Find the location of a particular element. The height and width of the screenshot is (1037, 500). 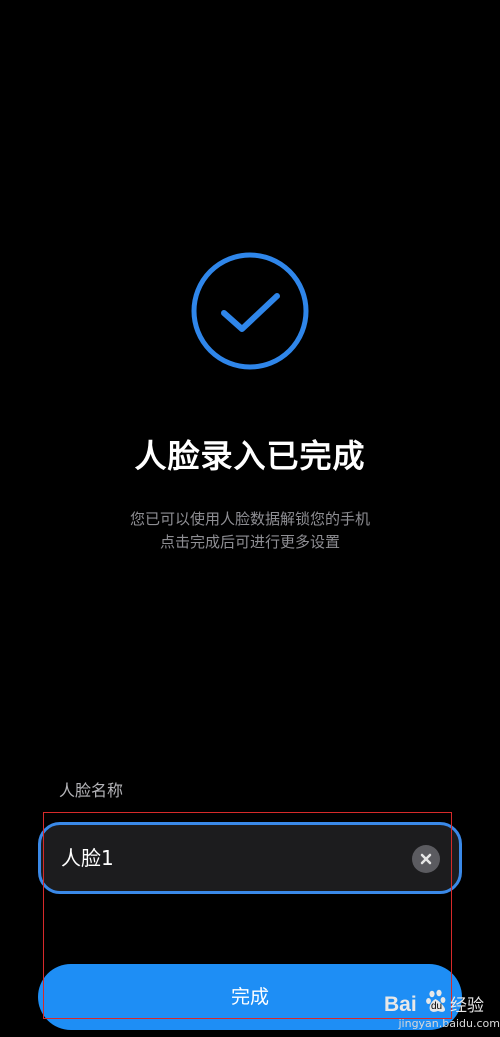

description-line-1: 您已可以使用人脸数据解锁您的手机 is located at coordinates (249, 519).